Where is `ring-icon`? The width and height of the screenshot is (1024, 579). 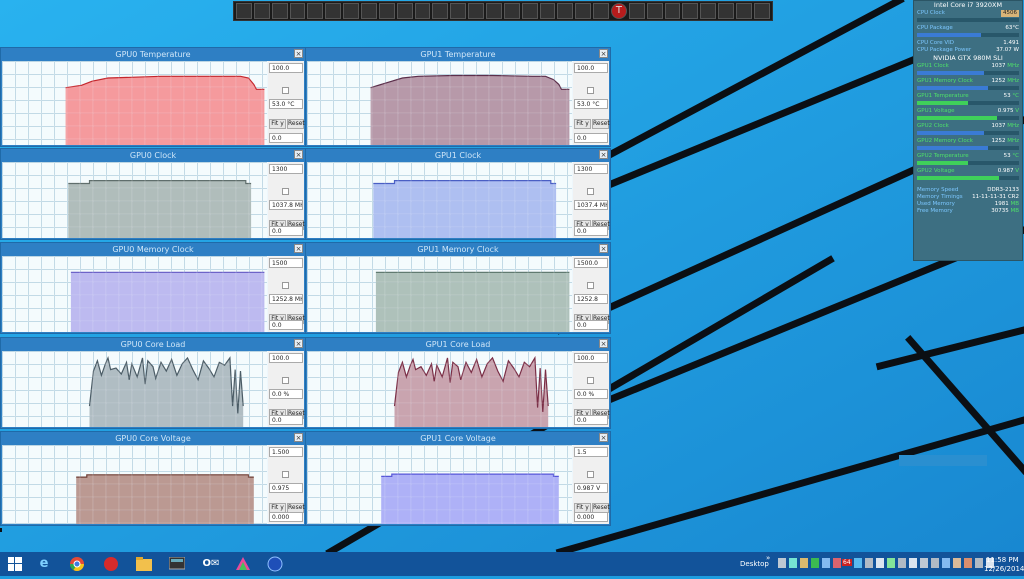 ring-icon is located at coordinates (511, 11).